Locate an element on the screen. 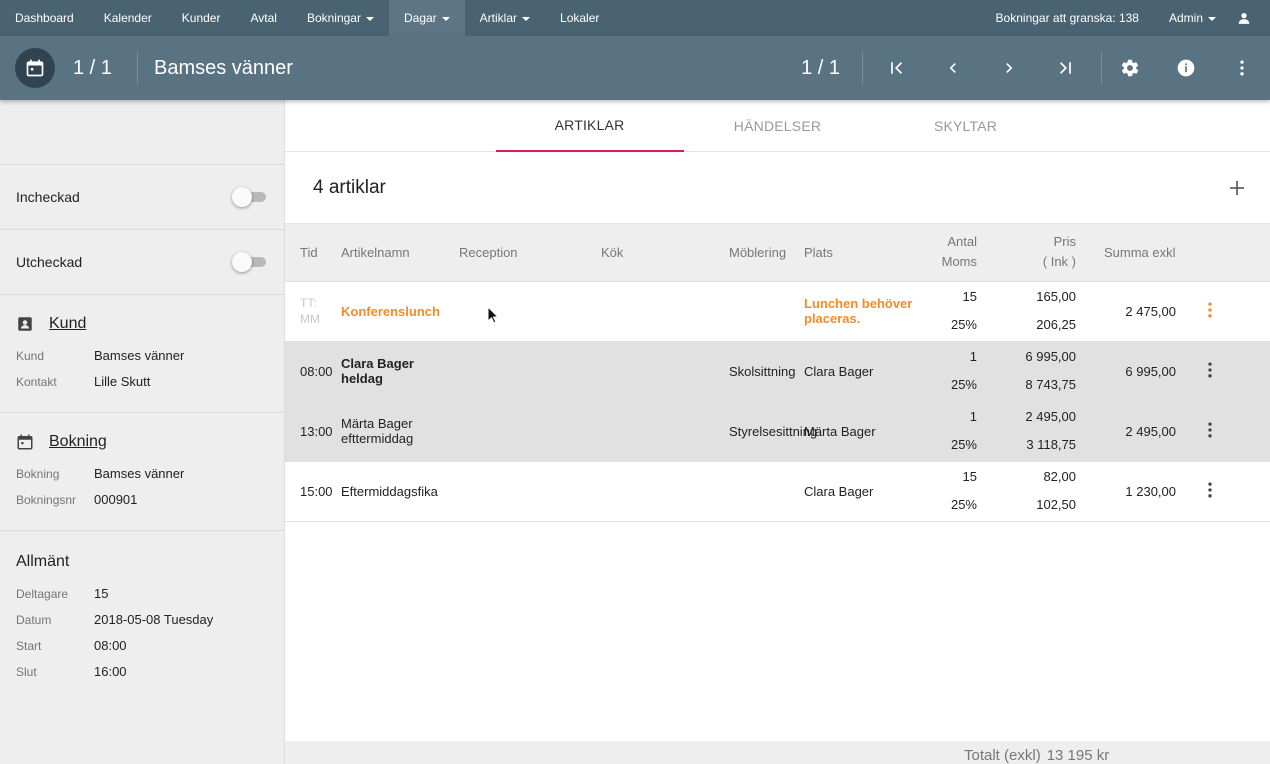 This screenshot has width=1270, height=764. row-price-incl: 206,25 is located at coordinates (1056, 324).